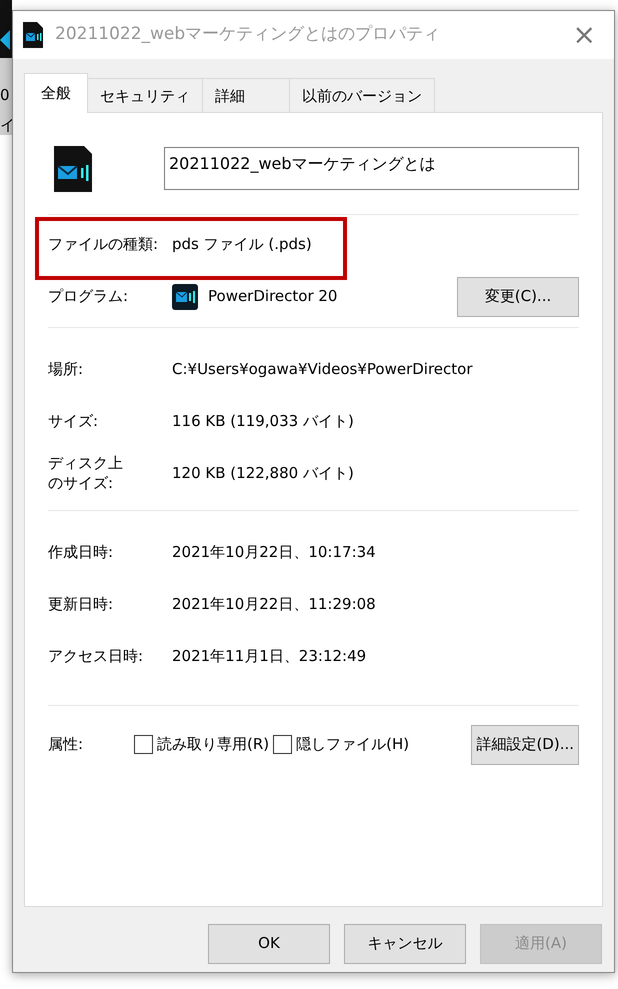 The height and width of the screenshot is (989, 618). Describe the element at coordinates (81, 552) in the screenshot. I see `property-label: 作成日時:` at that location.